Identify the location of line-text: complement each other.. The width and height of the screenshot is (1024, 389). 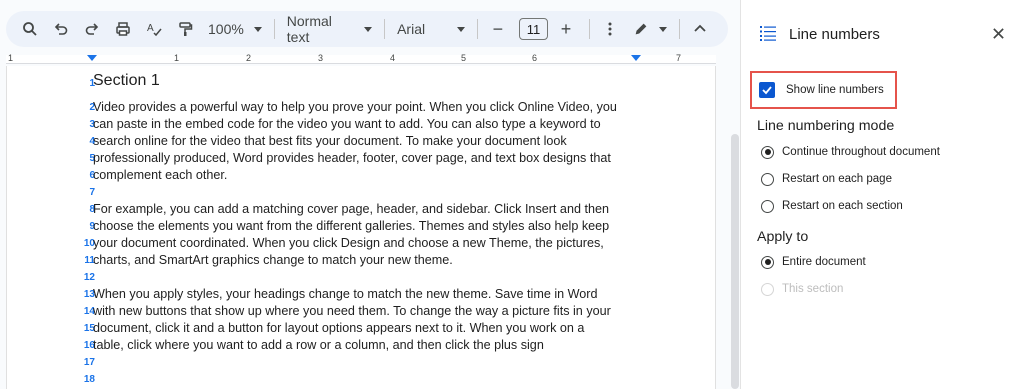
(160, 175).